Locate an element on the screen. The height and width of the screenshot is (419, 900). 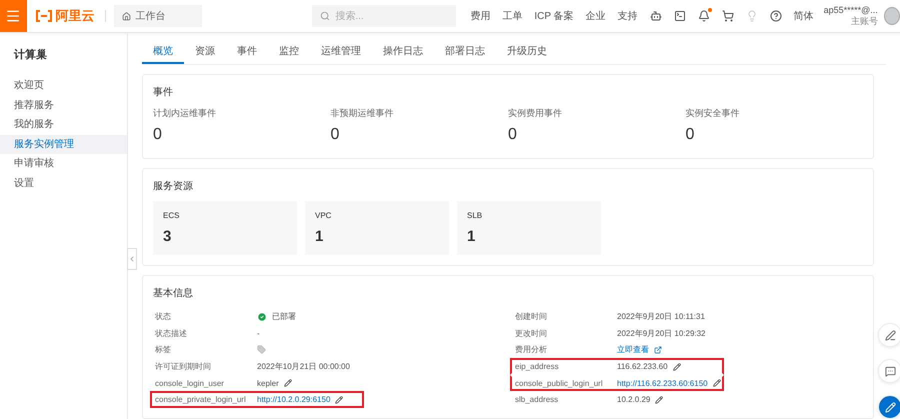
card-title: 基本信息 is located at coordinates (173, 293).